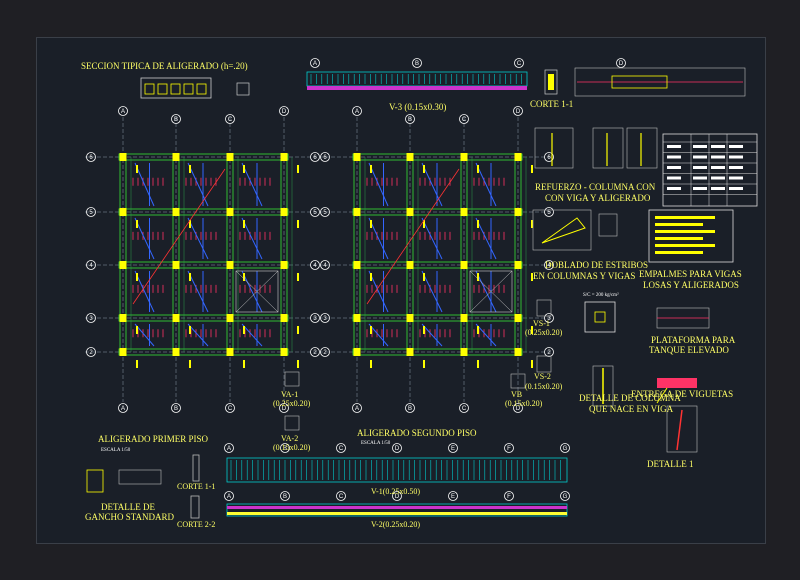 This screenshot has height=580, width=800. Describe the element at coordinates (196, 486) in the screenshot. I see `corte-1-1-bottom-label: CORTE 1-1` at that location.